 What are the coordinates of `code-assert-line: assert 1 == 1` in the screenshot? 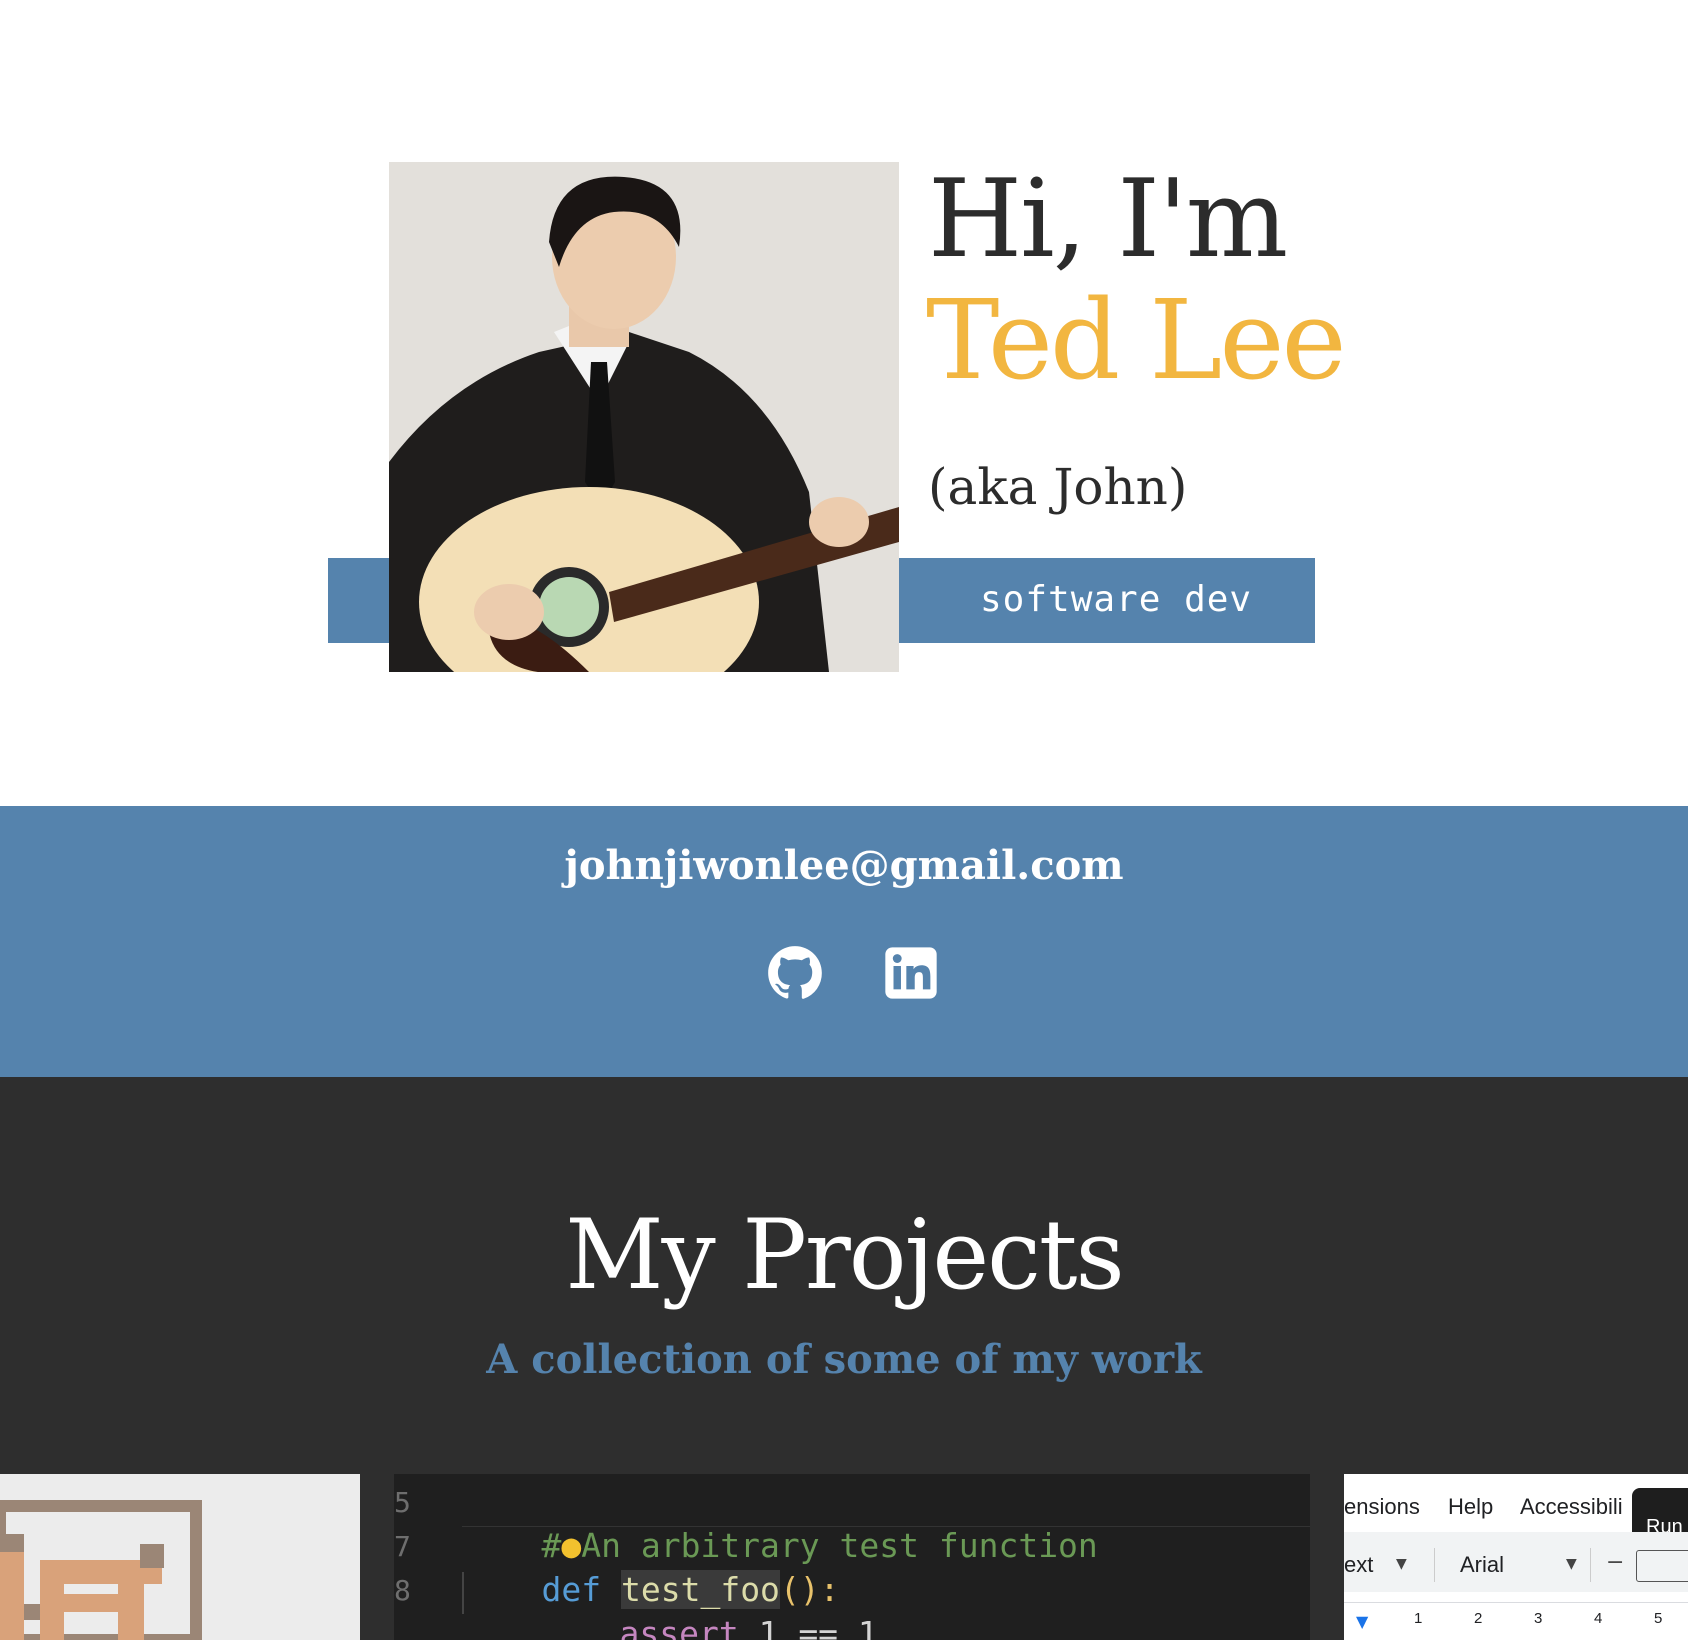 It's located at (709, 1604).